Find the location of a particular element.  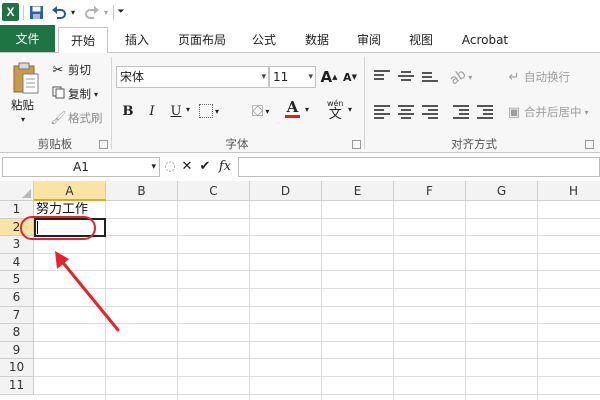

increase-indent-icon is located at coordinates (485, 112).